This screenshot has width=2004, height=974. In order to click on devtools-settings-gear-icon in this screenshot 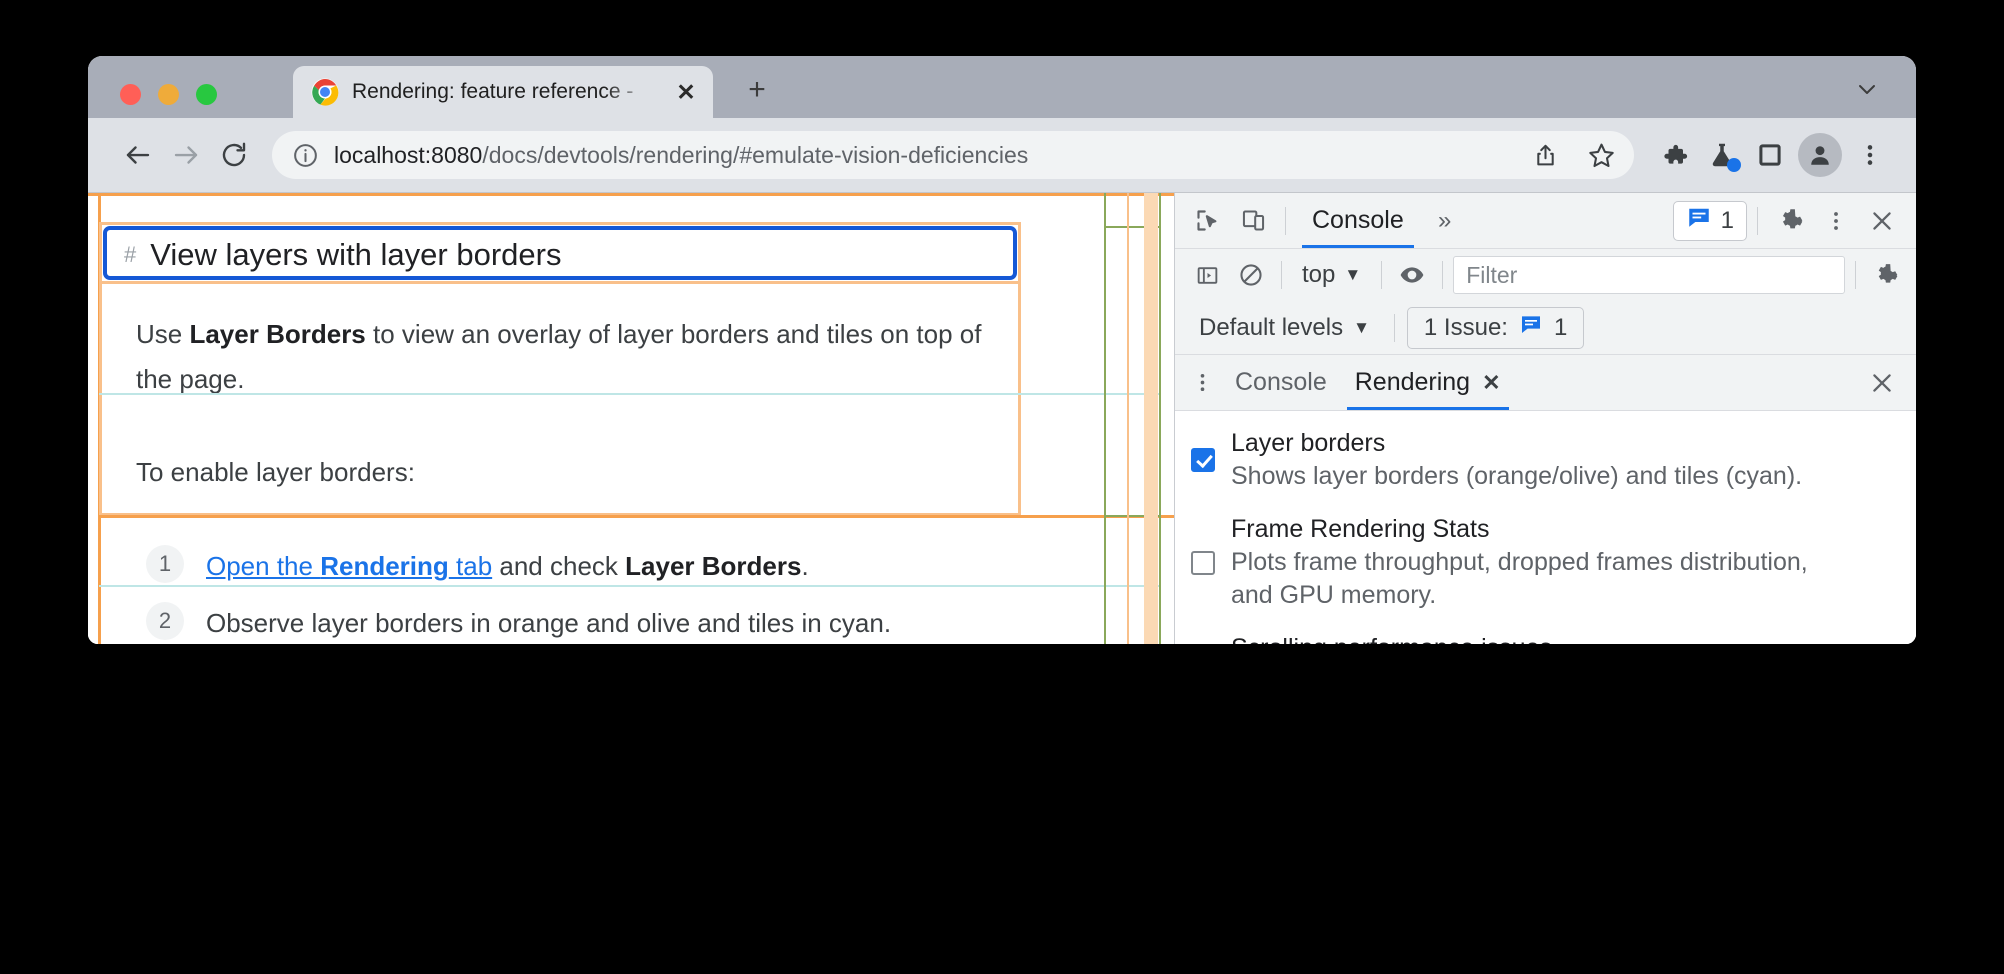, I will do `click(1790, 221)`.